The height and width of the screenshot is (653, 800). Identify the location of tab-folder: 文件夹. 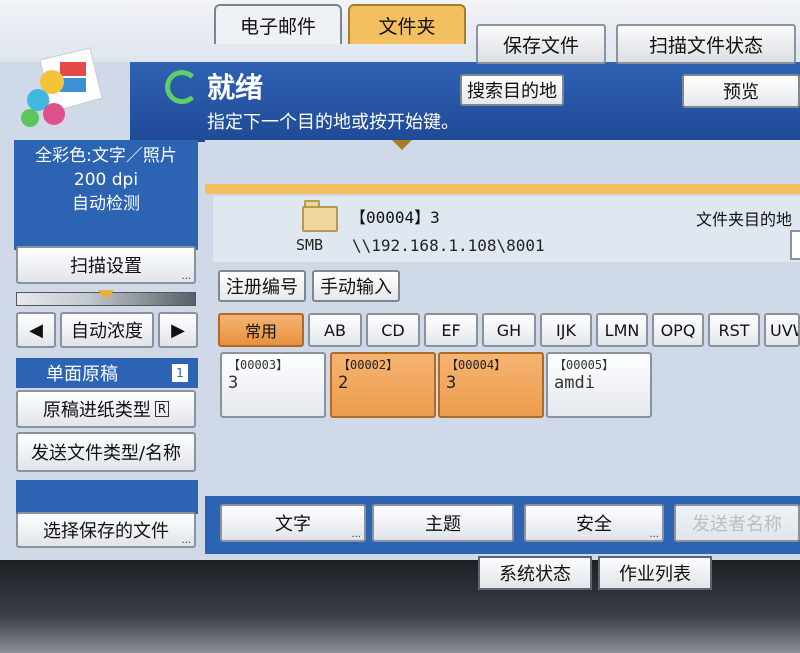
(407, 24).